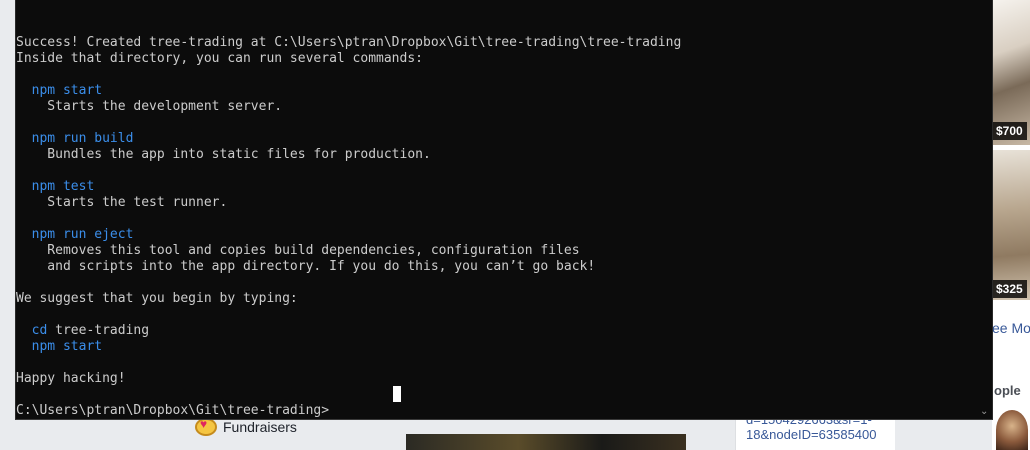 The width and height of the screenshot is (1030, 450). I want to click on fundraisers-link: Fundraisers, so click(246, 426).